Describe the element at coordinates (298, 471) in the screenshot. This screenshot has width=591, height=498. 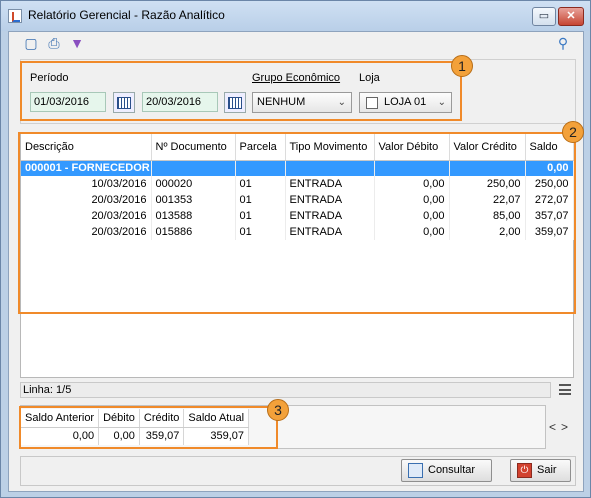
I see `footer-panel` at that location.